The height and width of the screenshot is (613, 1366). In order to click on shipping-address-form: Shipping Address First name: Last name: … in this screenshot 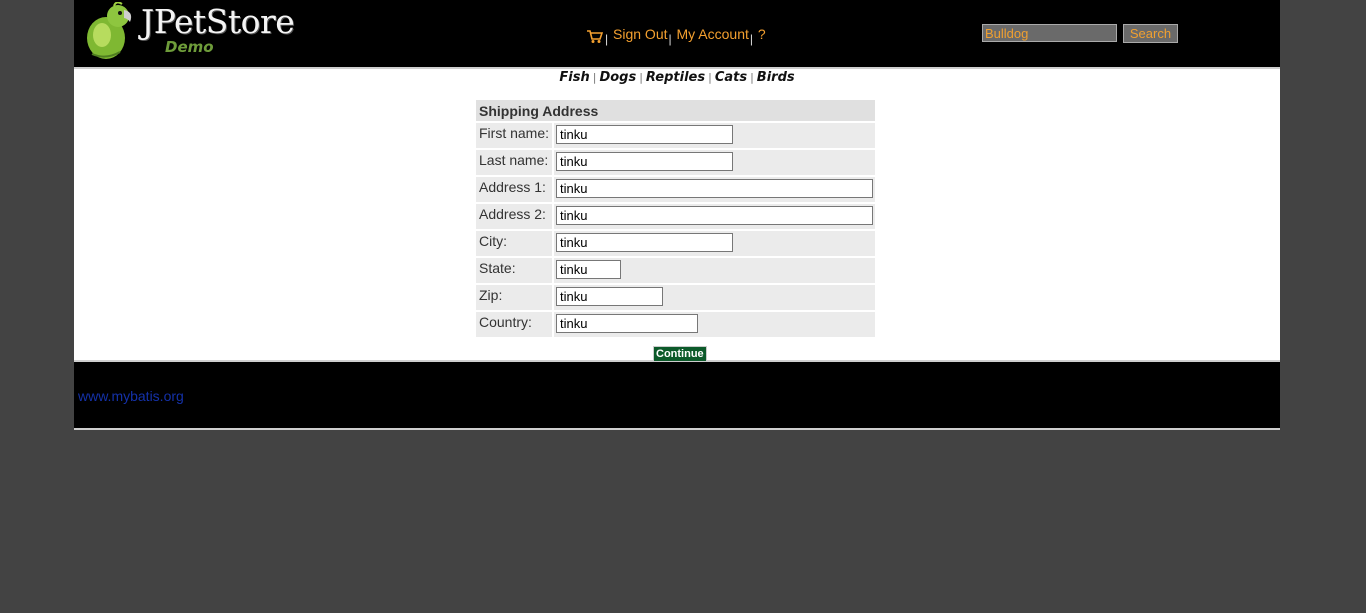, I will do `click(675, 218)`.